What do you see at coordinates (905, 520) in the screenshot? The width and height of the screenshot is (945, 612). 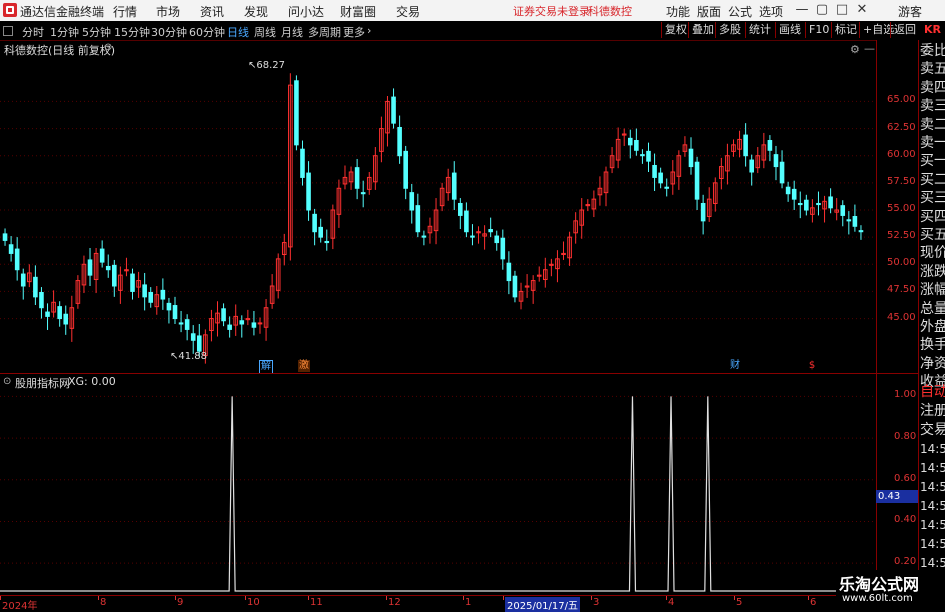 I see `indicator-y-tick-label: 0.40` at bounding box center [905, 520].